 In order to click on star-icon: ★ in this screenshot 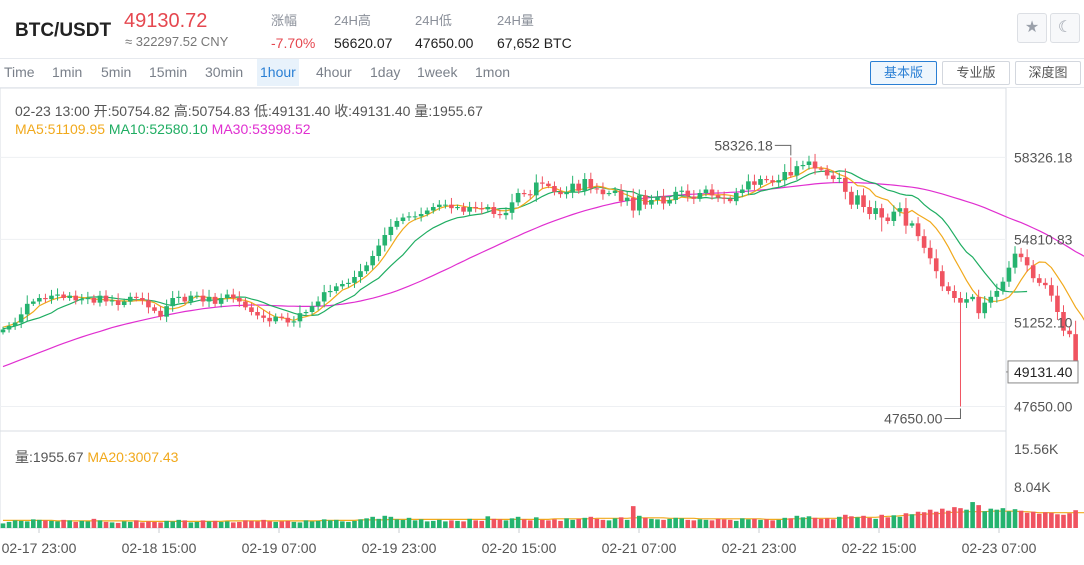, I will do `click(1032, 28)`.